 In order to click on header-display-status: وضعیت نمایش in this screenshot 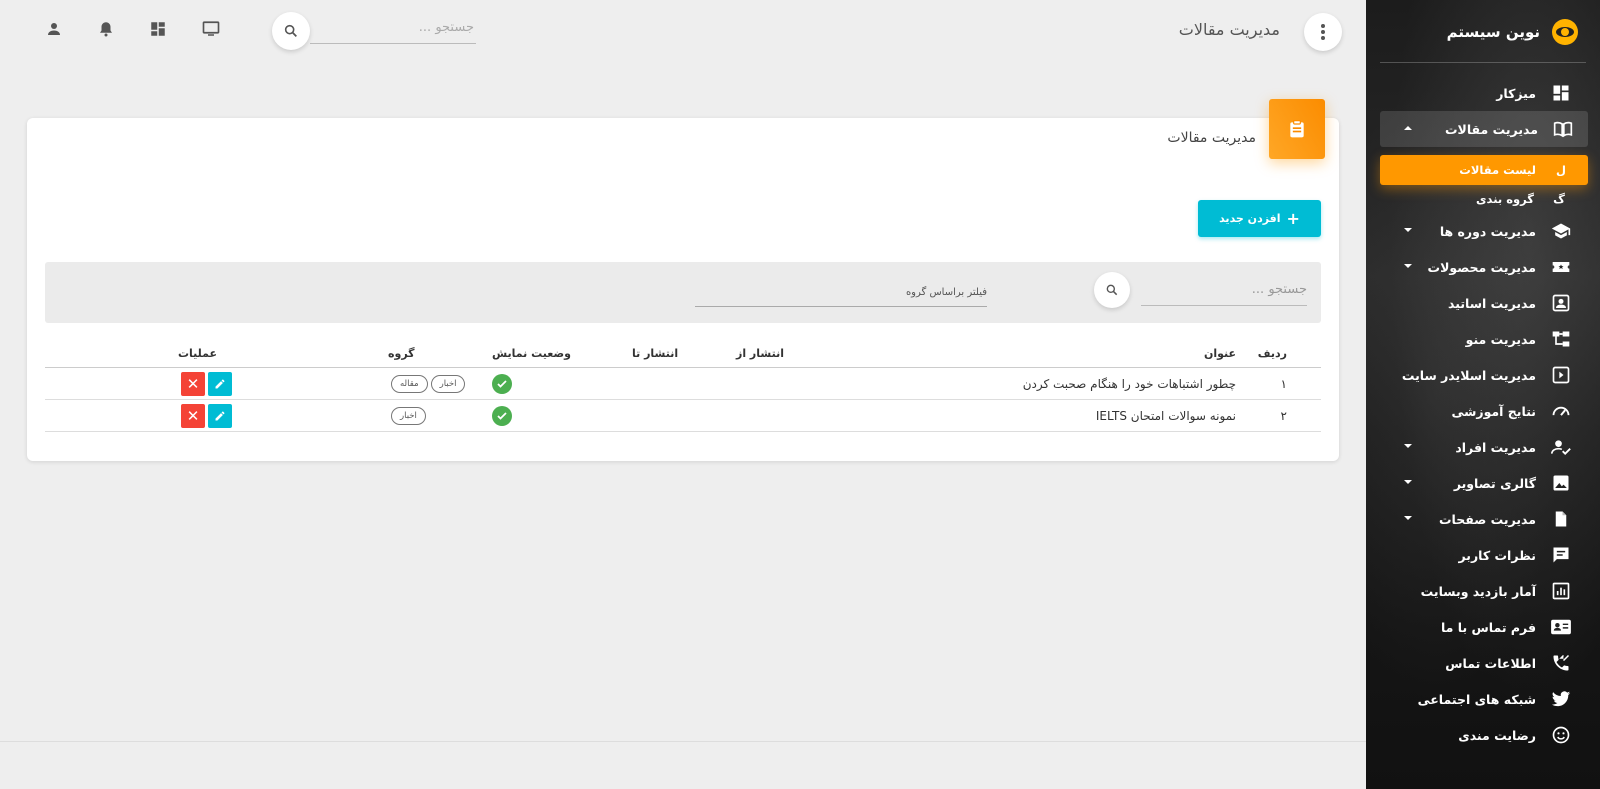, I will do `click(531, 353)`.